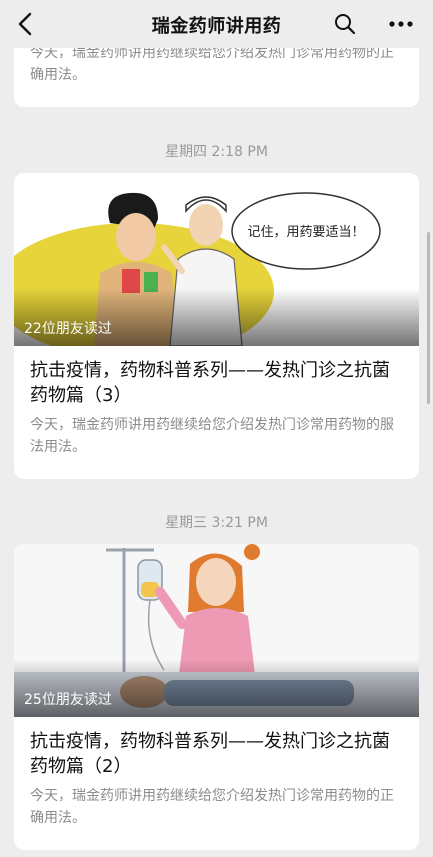 The width and height of the screenshot is (433, 857). Describe the element at coordinates (305, 232) in the screenshot. I see `cover-speech-text: 记住，用药要适当！` at that location.